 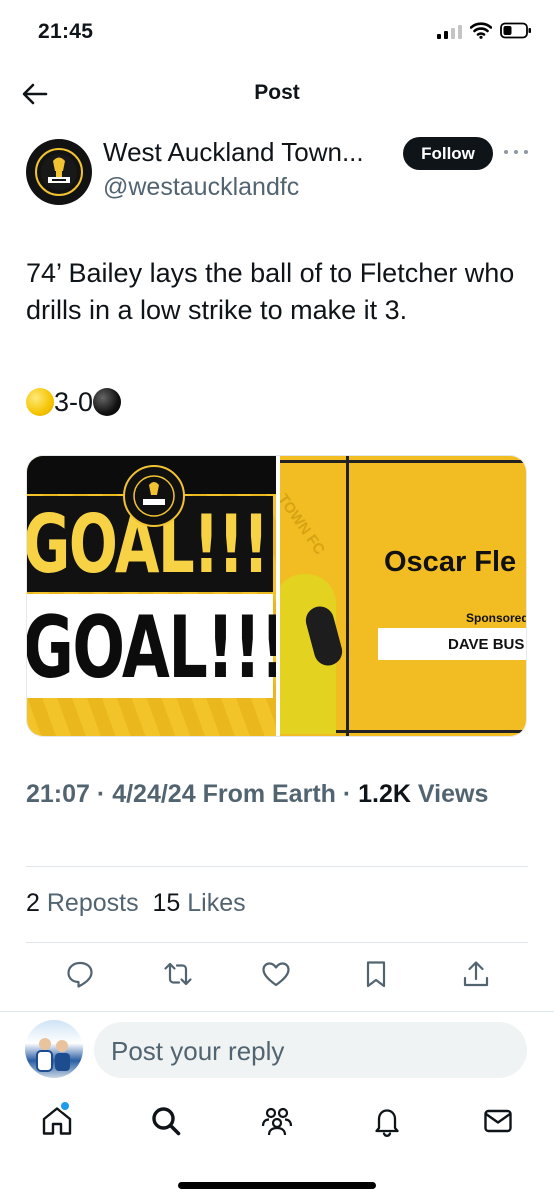 I want to click on likes-stat: 15 Likes, so click(x=198, y=903).